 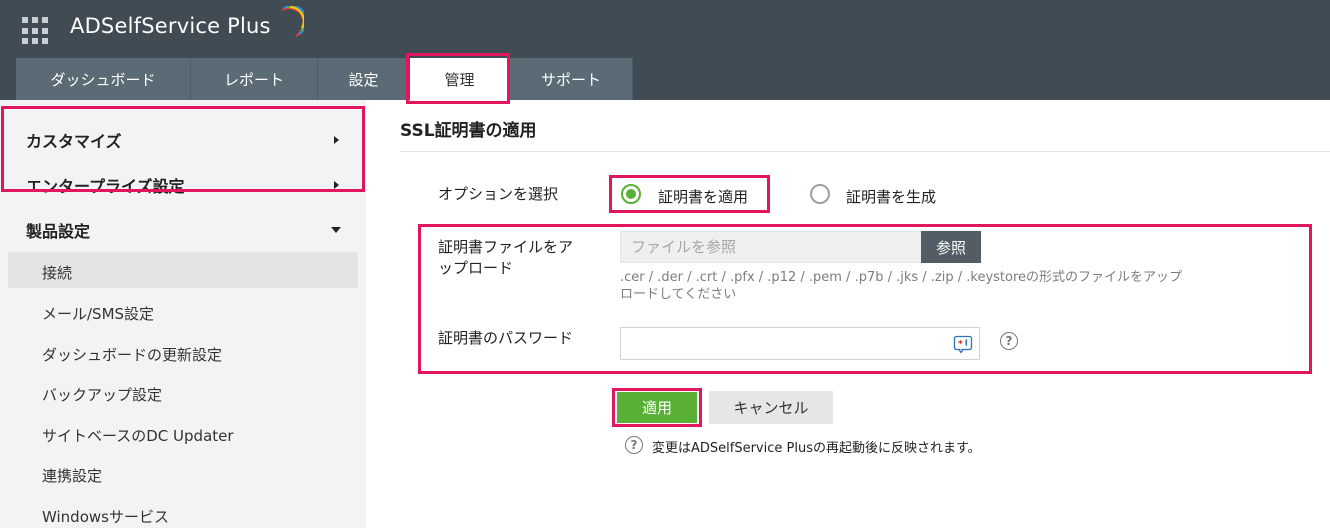 I want to click on upload-label-line2: ップロード, so click(x=476, y=268).